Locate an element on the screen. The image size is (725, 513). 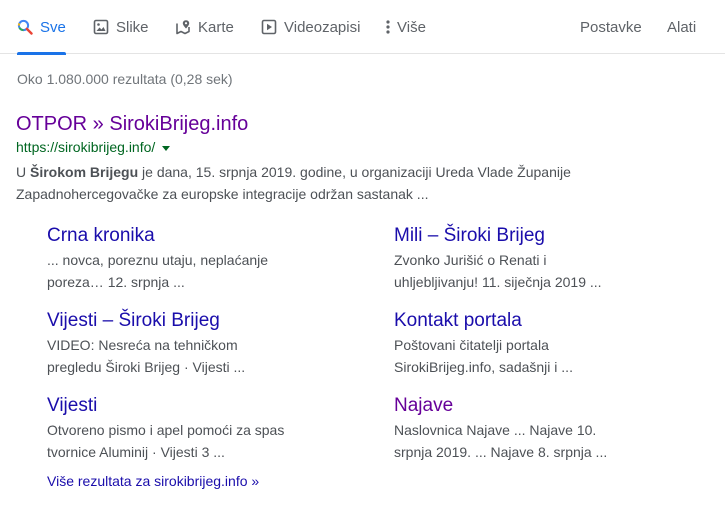
tab-all-label: Sve is located at coordinates (53, 27).